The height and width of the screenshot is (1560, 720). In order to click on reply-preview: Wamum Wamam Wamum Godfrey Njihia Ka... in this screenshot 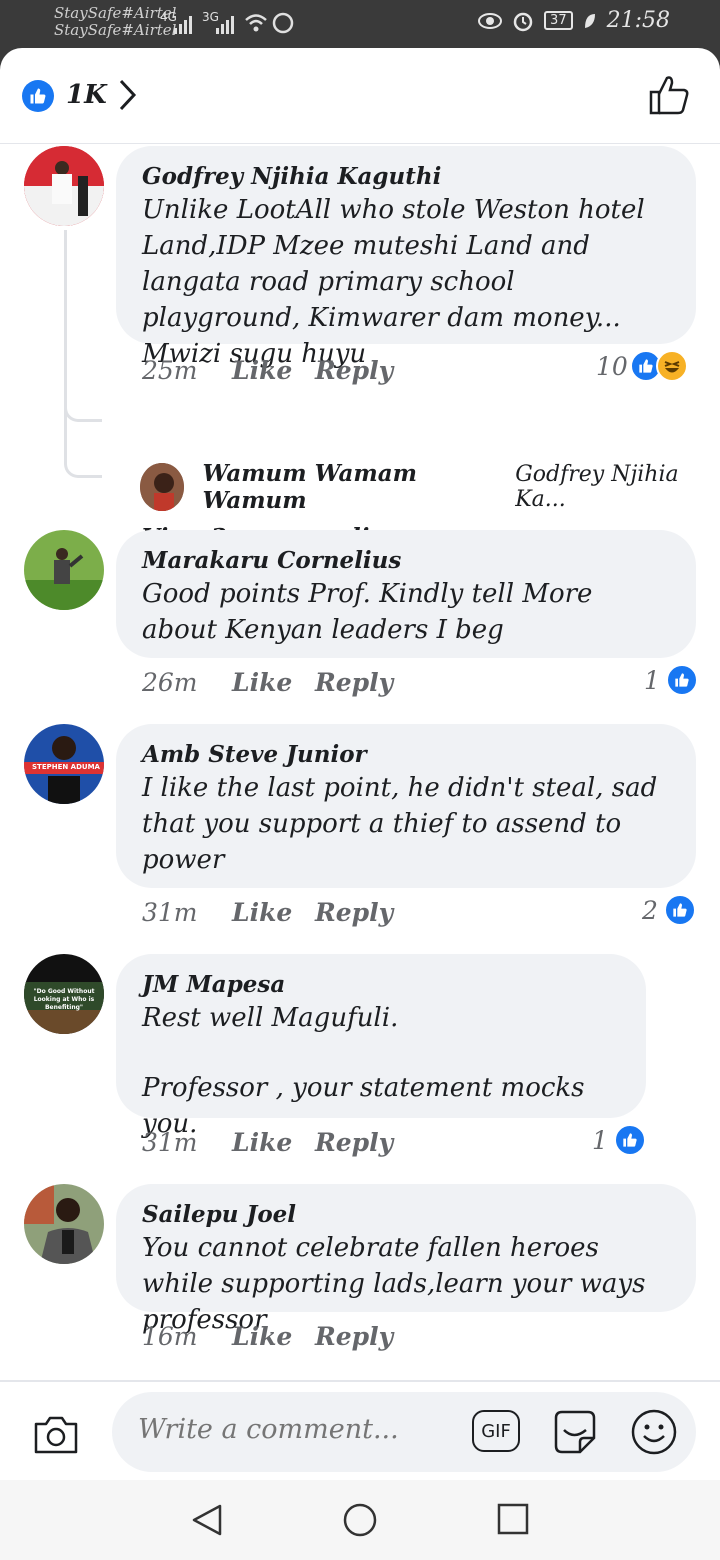, I will do `click(430, 487)`.